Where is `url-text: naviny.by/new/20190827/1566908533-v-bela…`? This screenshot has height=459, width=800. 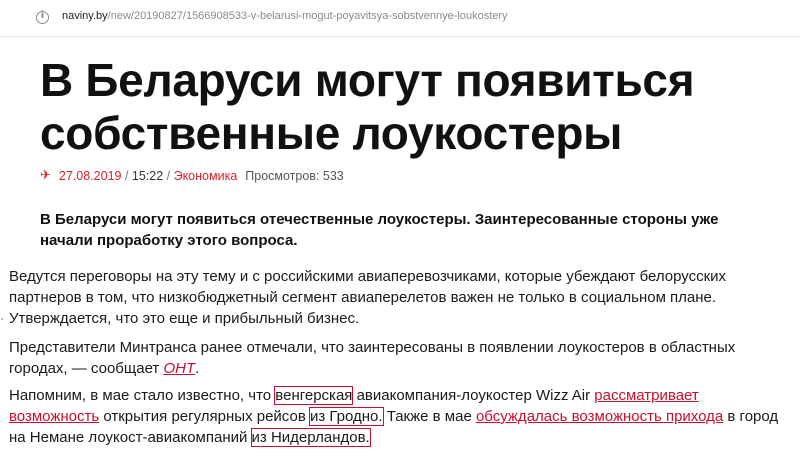
url-text: naviny.by/new/20190827/1566908533-v-bela… is located at coordinates (285, 16).